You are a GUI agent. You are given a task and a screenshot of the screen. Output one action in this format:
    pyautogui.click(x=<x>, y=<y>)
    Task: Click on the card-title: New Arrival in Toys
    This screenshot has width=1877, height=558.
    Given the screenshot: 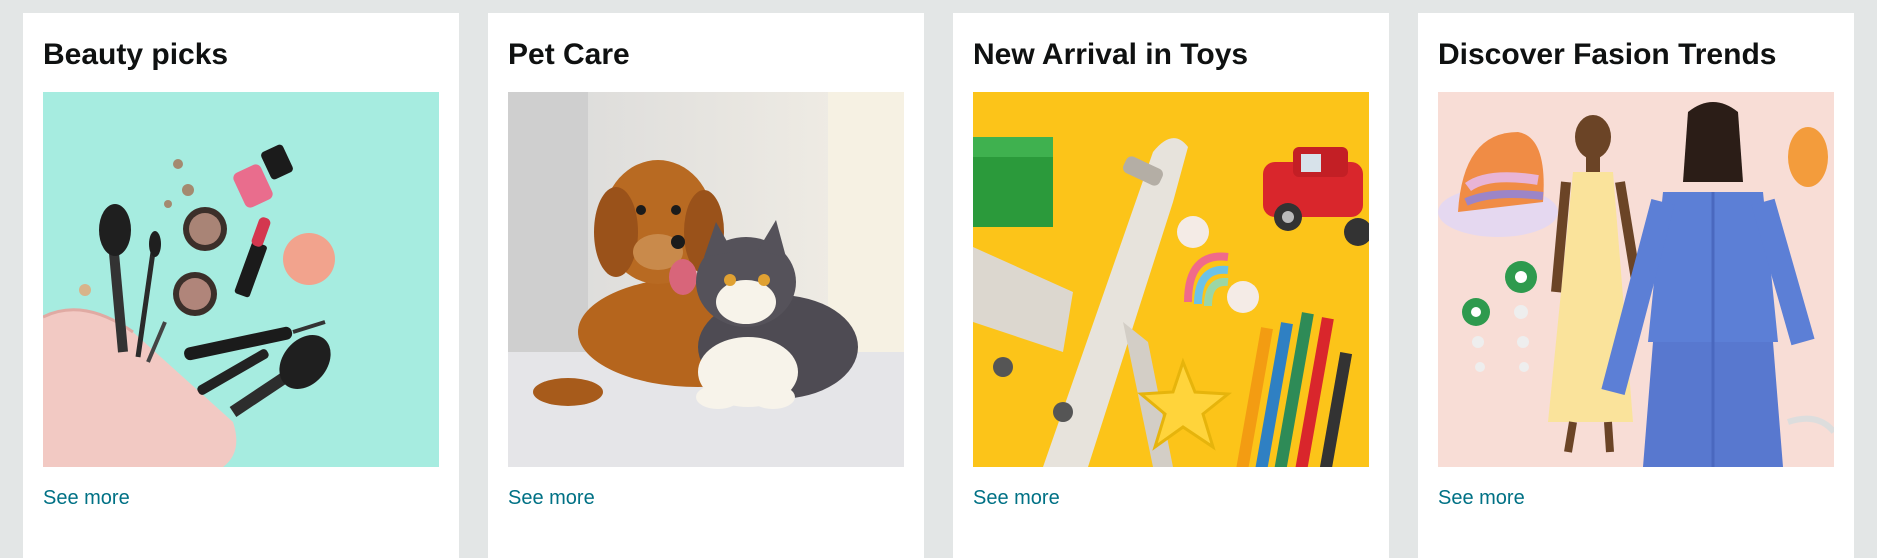 What is the action you would take?
    pyautogui.click(x=1111, y=54)
    